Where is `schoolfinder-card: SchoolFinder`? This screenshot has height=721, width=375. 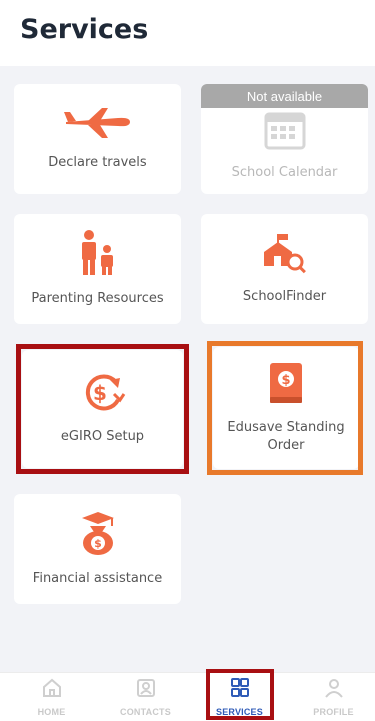 schoolfinder-card: SchoolFinder is located at coordinates (284, 269).